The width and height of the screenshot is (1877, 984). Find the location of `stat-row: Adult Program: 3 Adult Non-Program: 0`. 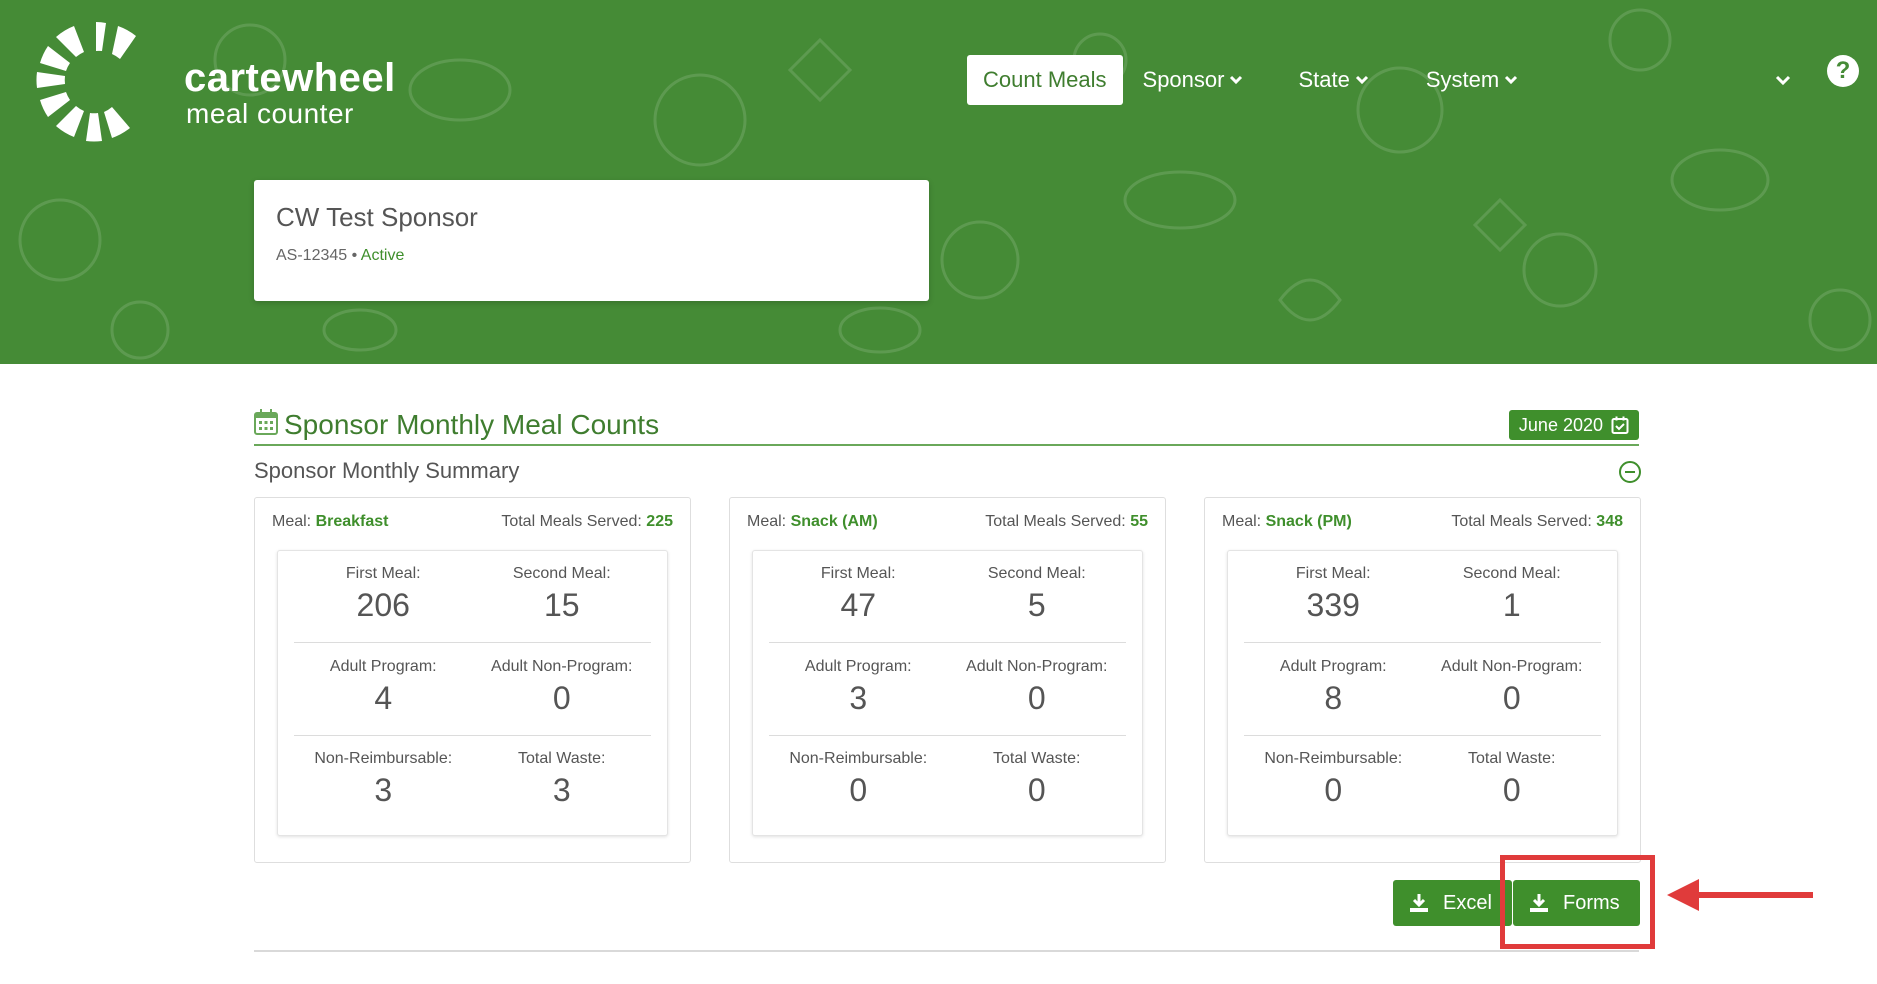

stat-row: Adult Program: 3 Adult Non-Program: 0 is located at coordinates (947, 690).